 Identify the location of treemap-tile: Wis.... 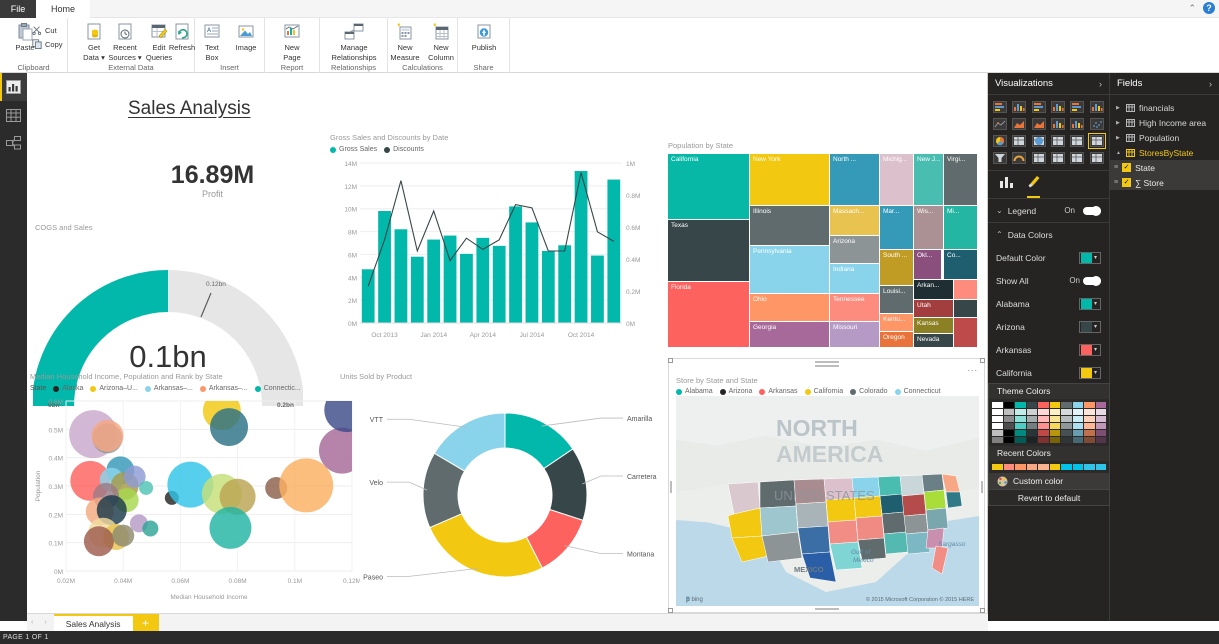
(928, 227).